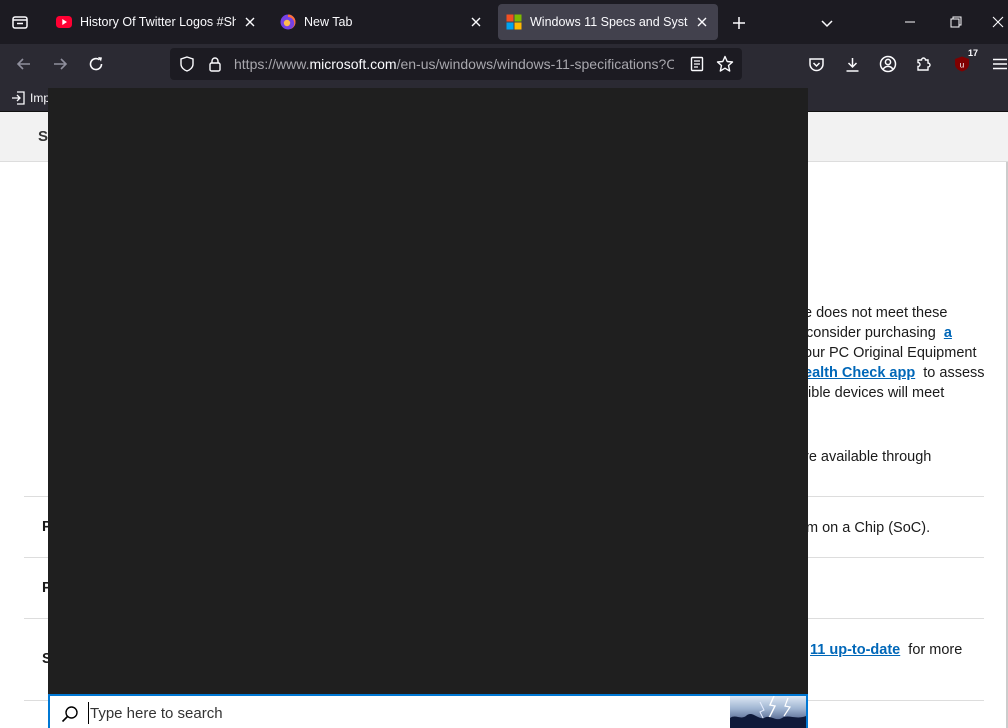  I want to click on text-fragment: to assess, so click(954, 373).